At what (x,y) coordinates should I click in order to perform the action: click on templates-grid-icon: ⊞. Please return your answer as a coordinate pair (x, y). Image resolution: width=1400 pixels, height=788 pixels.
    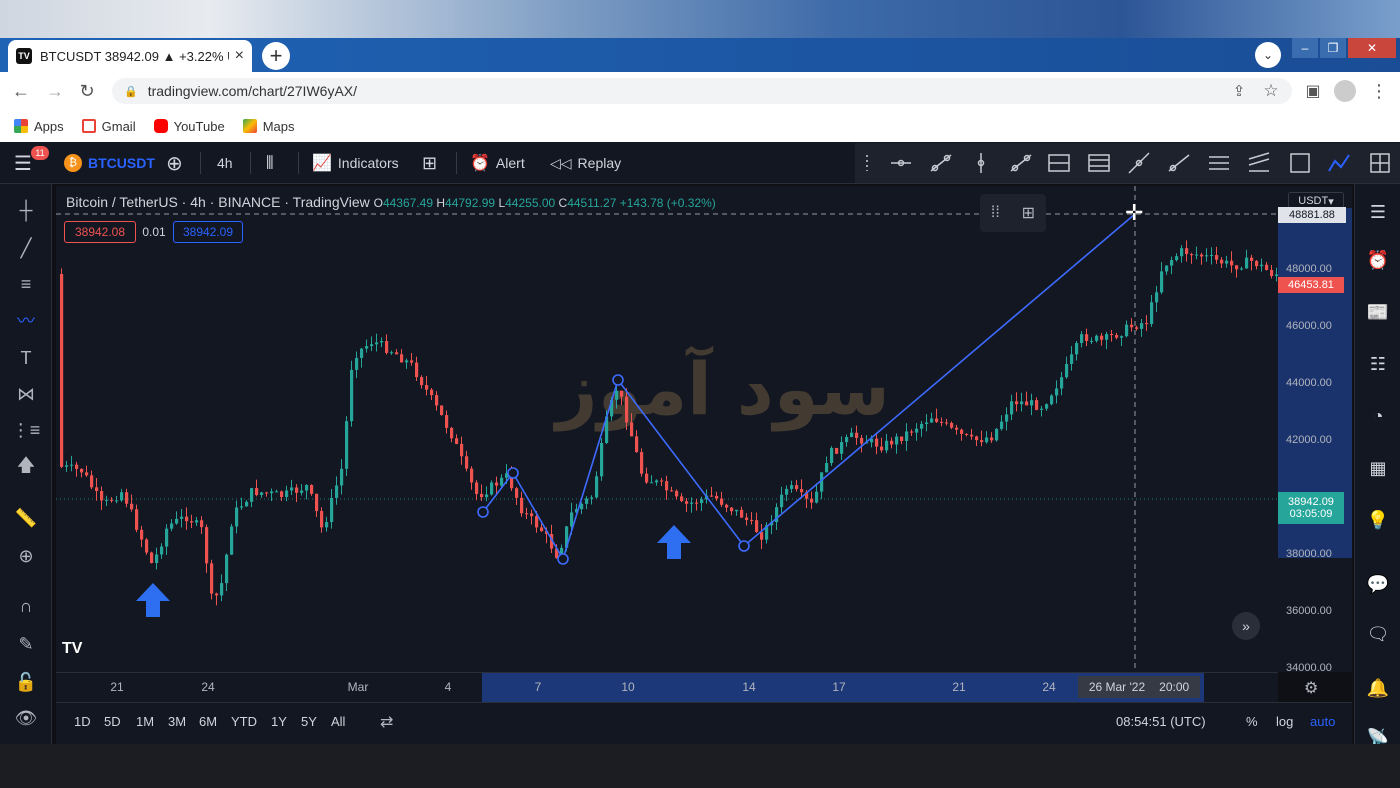
    Looking at the image, I should click on (429, 163).